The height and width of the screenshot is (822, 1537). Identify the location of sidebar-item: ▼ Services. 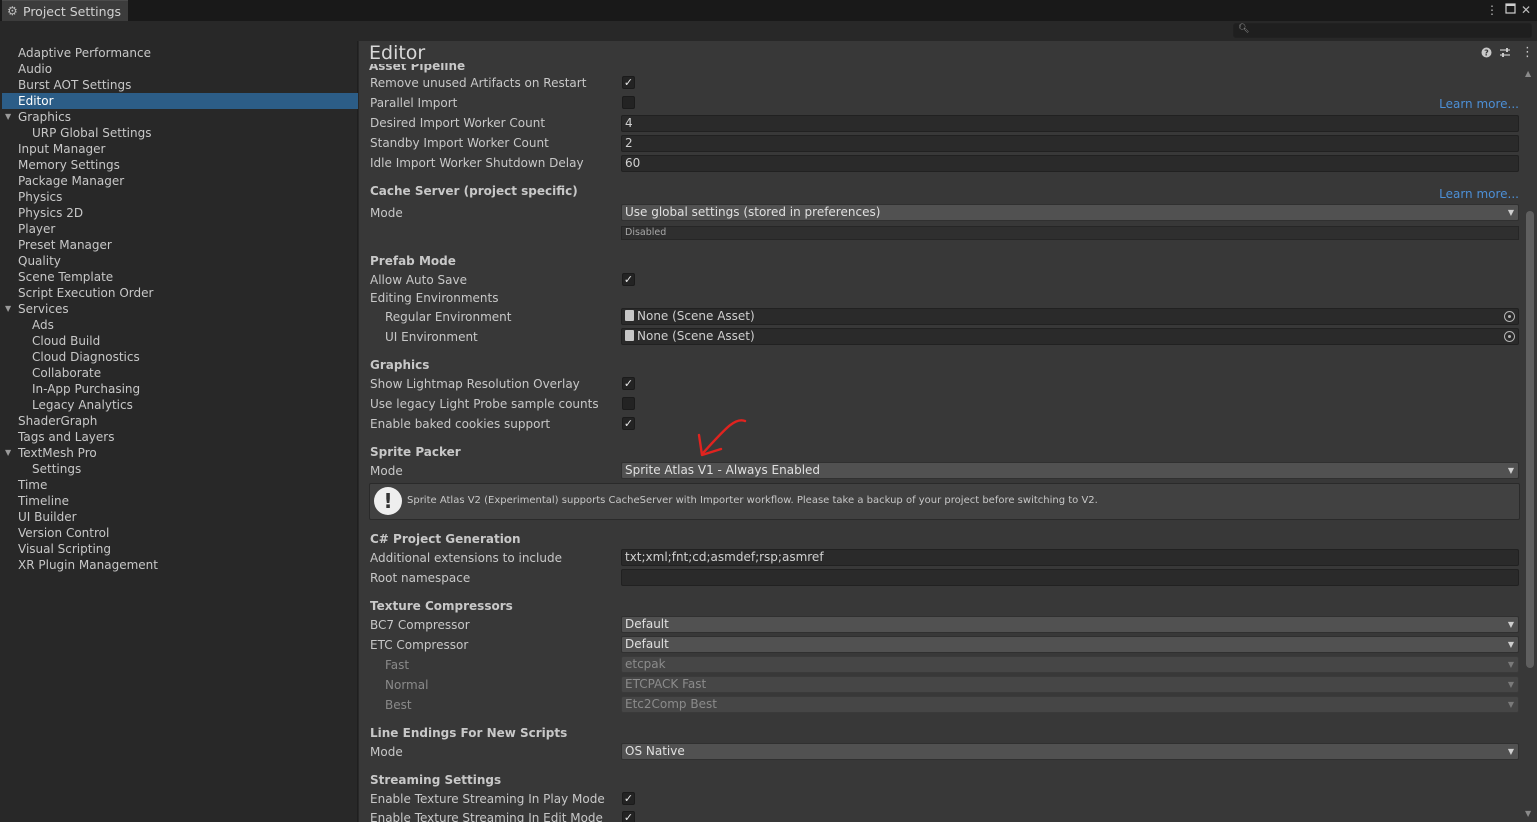
(180, 309).